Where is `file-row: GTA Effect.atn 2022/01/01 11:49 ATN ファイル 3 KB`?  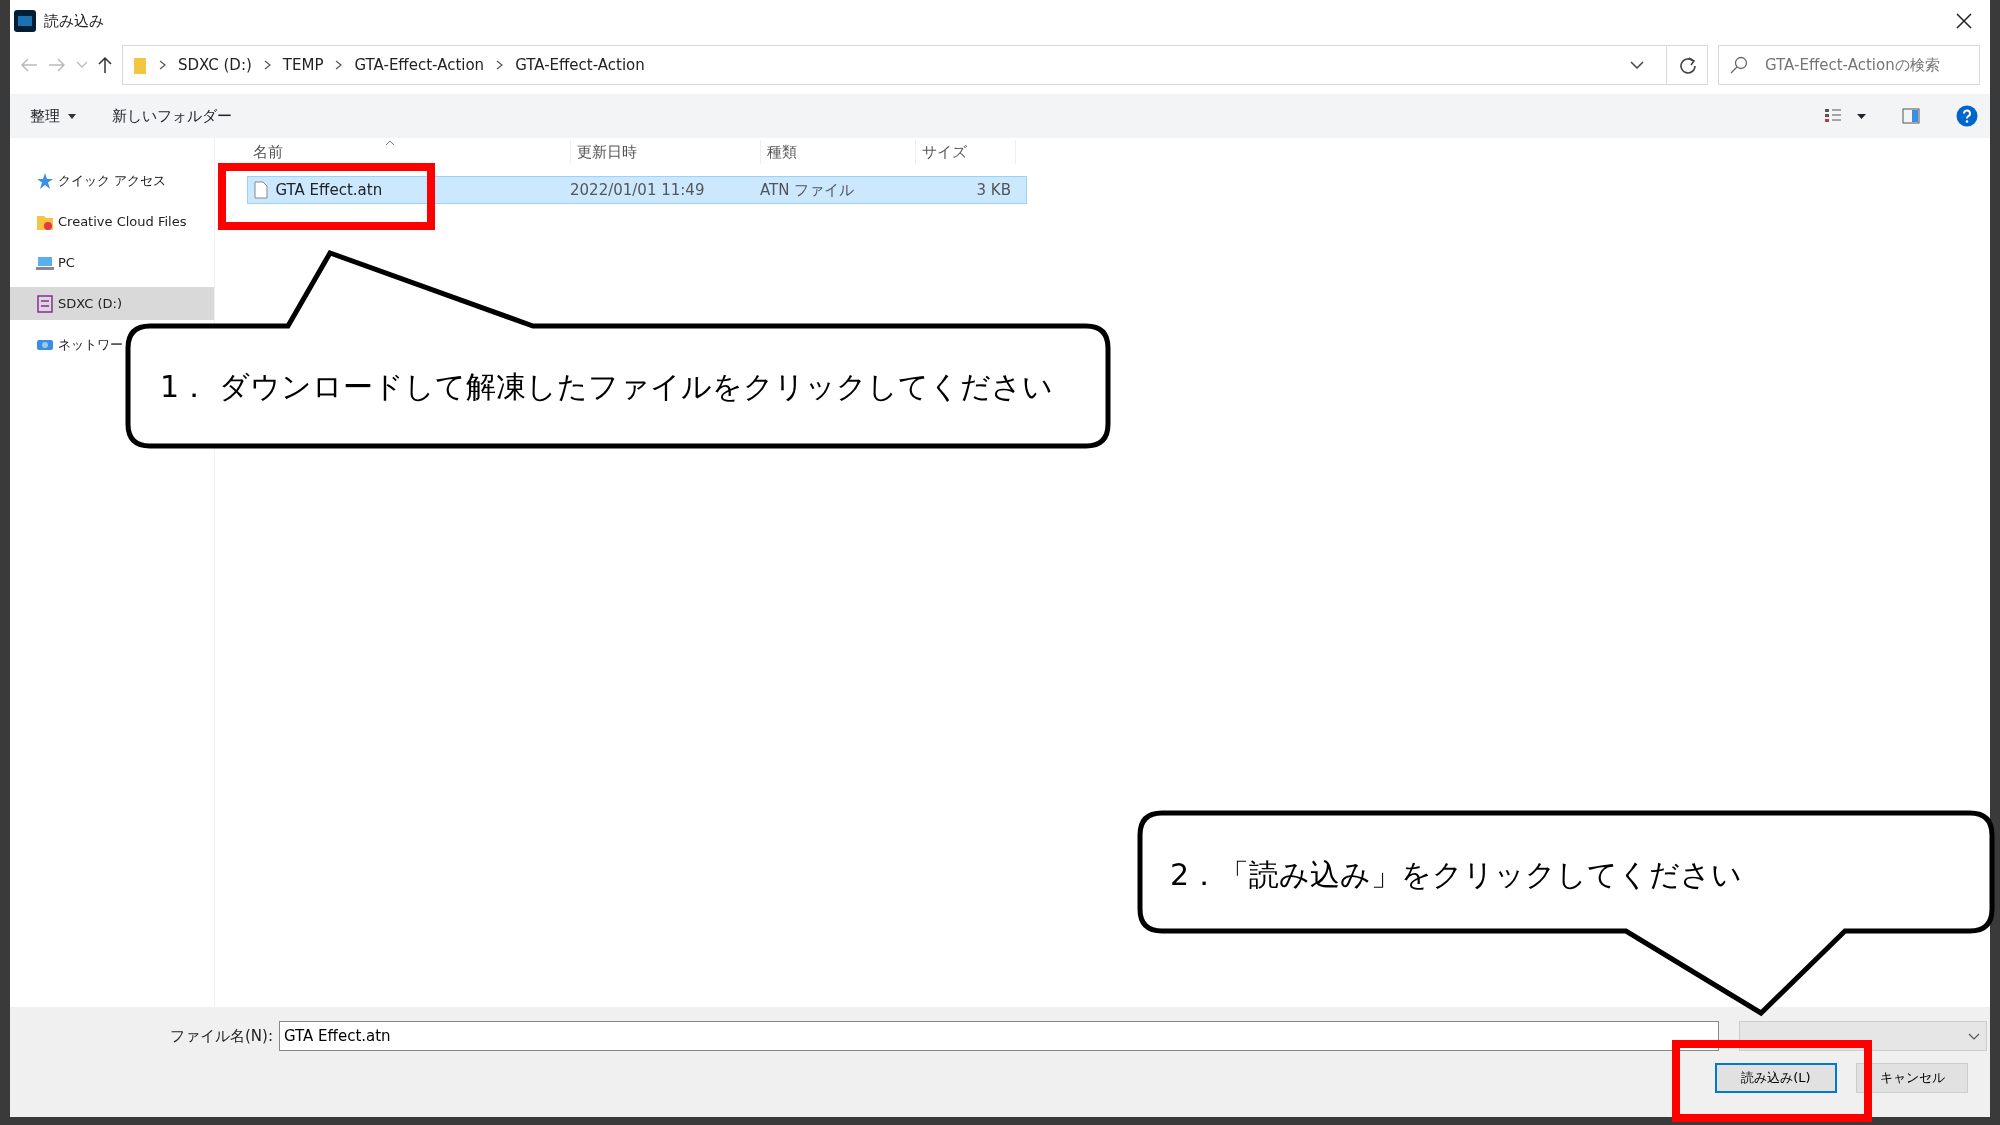
file-row: GTA Effect.atn 2022/01/01 11:49 ATN ファイル 3 KB is located at coordinates (637, 190).